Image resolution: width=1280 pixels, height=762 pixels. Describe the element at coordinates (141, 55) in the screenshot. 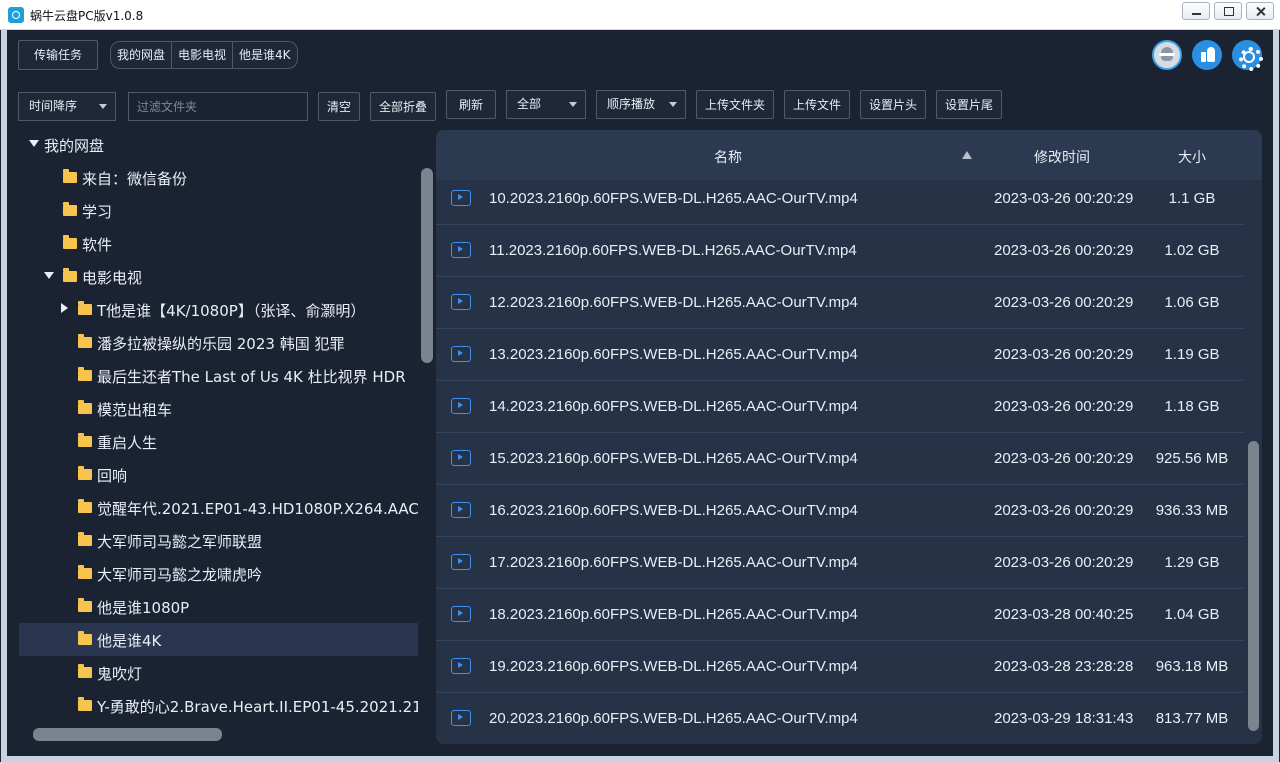

I see `breadcrumb-item-root: 我的网盘` at that location.